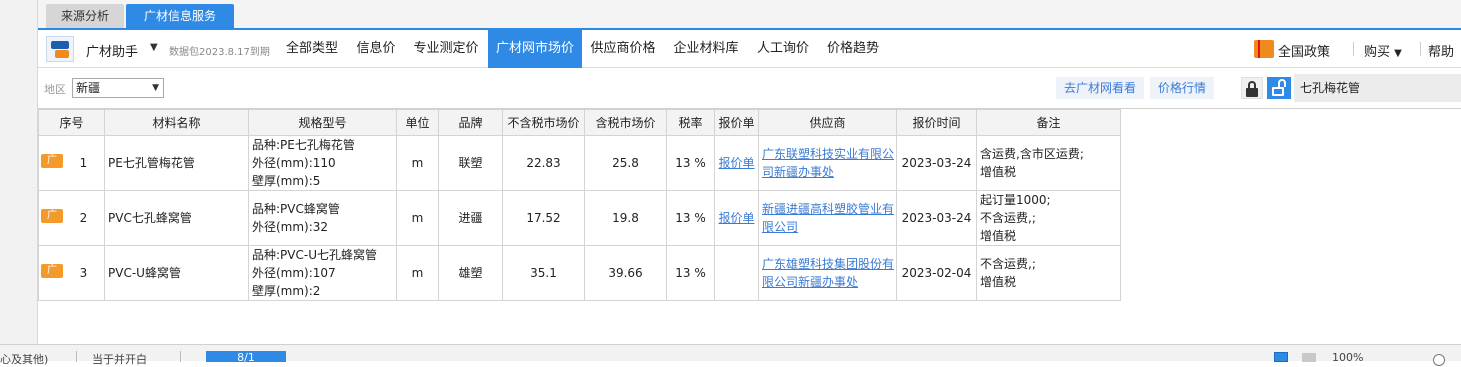 This screenshot has width=1461, height=367. What do you see at coordinates (322, 122) in the screenshot?
I see `col-spec: 规格型号` at bounding box center [322, 122].